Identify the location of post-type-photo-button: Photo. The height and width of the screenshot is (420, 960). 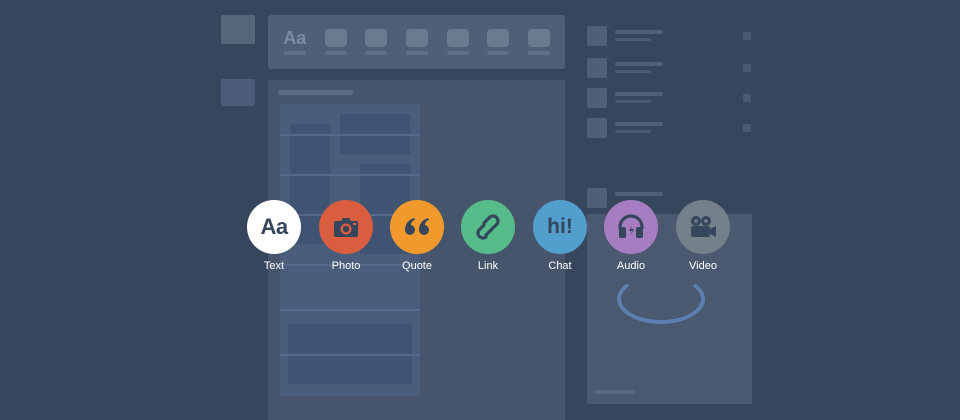
(346, 239).